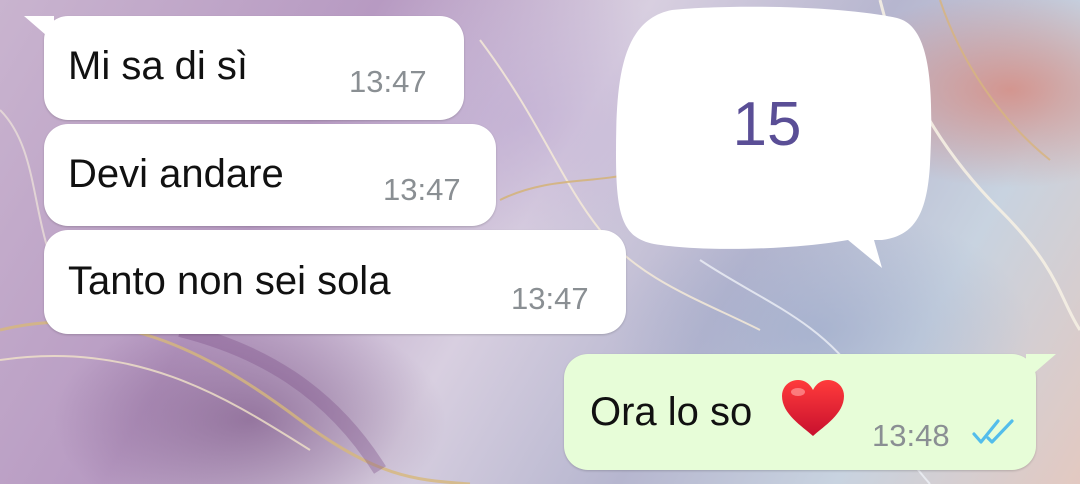 Image resolution: width=1080 pixels, height=484 pixels. Describe the element at coordinates (158, 66) in the screenshot. I see `message-text: Mi sa di sì` at that location.